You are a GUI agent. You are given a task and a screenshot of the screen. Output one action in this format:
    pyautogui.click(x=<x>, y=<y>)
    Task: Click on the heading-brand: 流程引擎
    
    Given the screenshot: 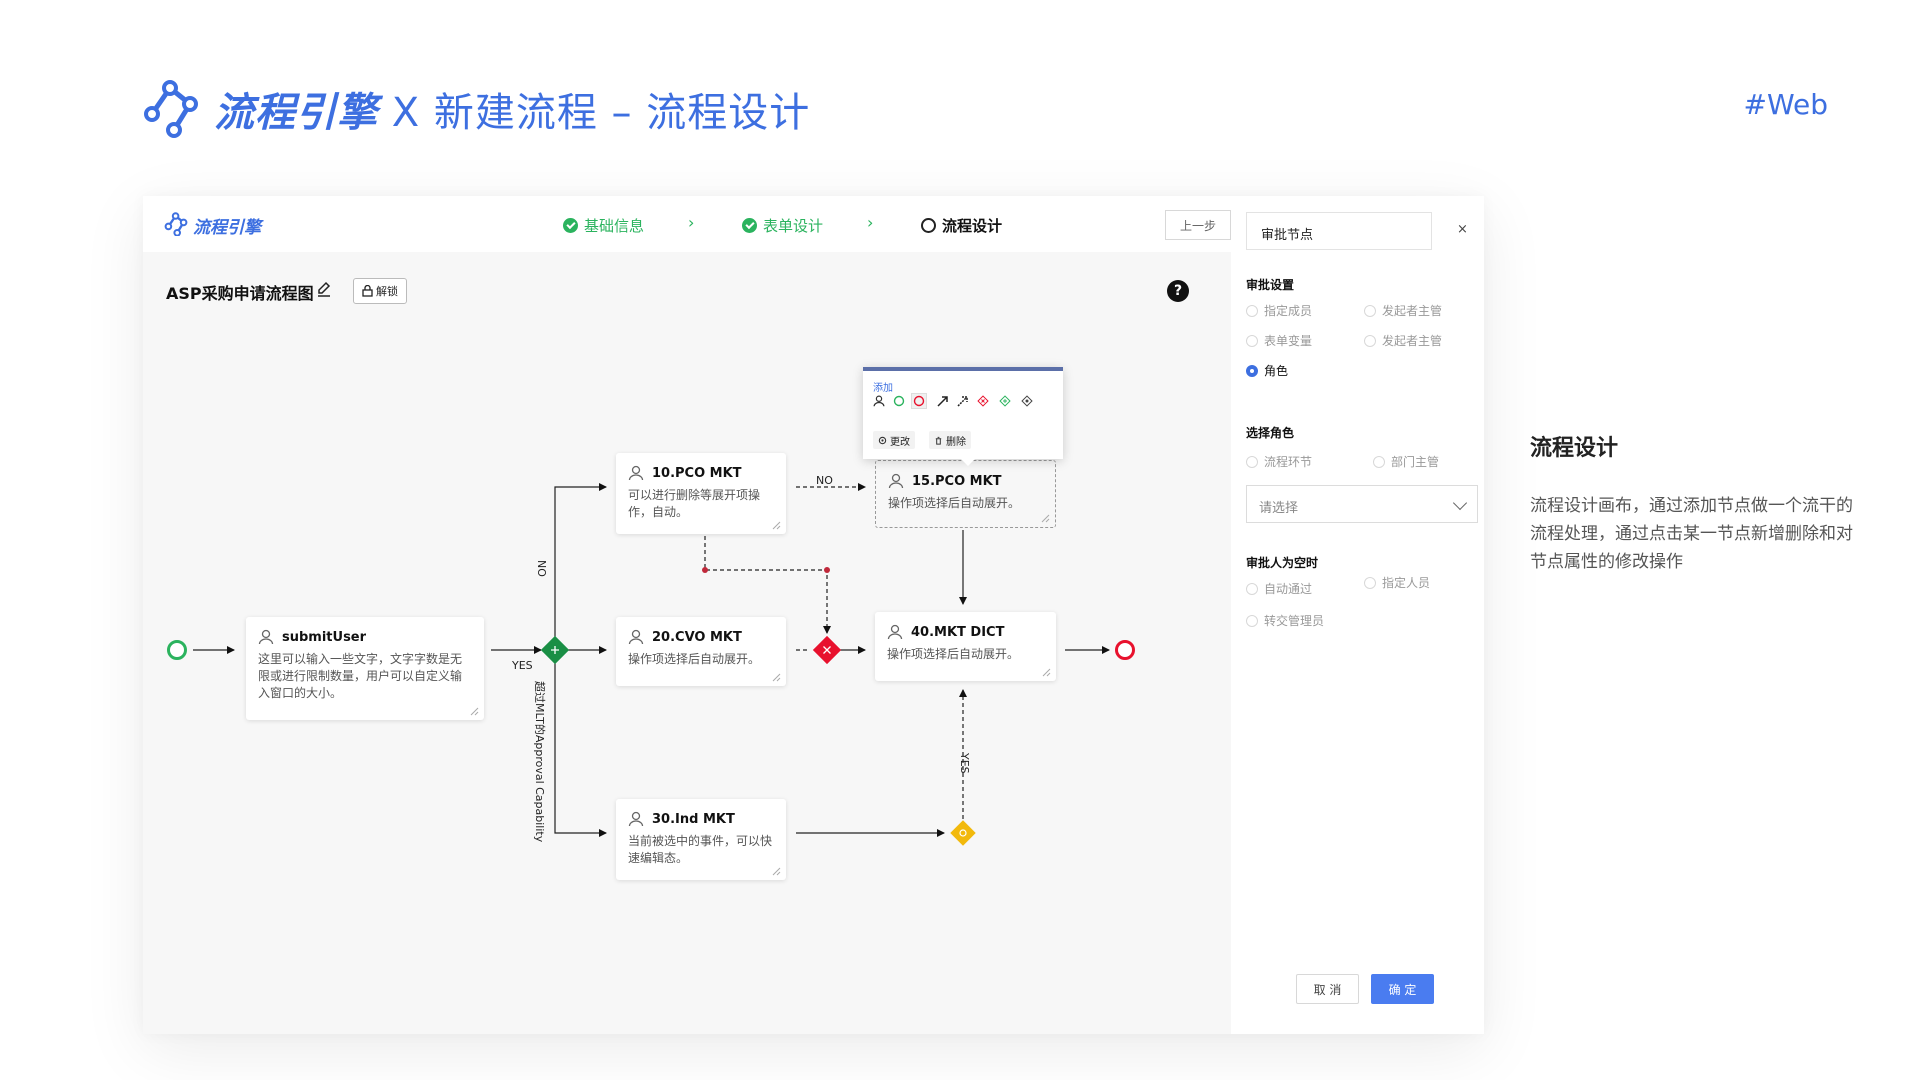 What is the action you would take?
    pyautogui.click(x=296, y=113)
    